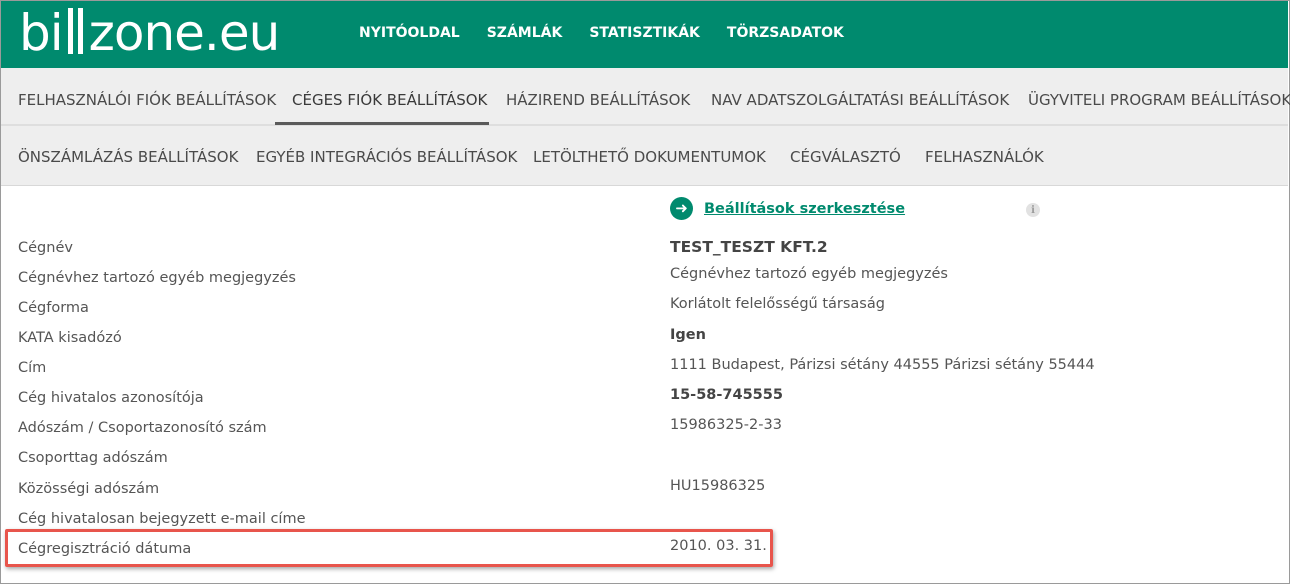 This screenshot has width=1290, height=584. Describe the element at coordinates (409, 33) in the screenshot. I see `nav-home: NYITÓOLDAL` at that location.